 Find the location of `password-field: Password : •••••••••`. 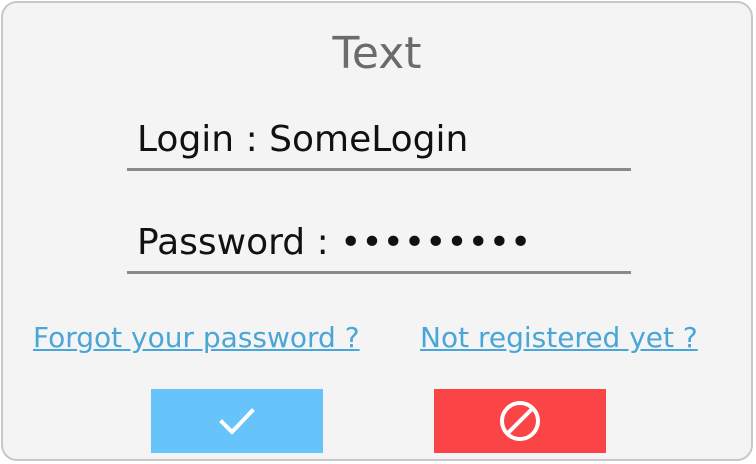

password-field: Password : ••••••••• is located at coordinates (379, 246).